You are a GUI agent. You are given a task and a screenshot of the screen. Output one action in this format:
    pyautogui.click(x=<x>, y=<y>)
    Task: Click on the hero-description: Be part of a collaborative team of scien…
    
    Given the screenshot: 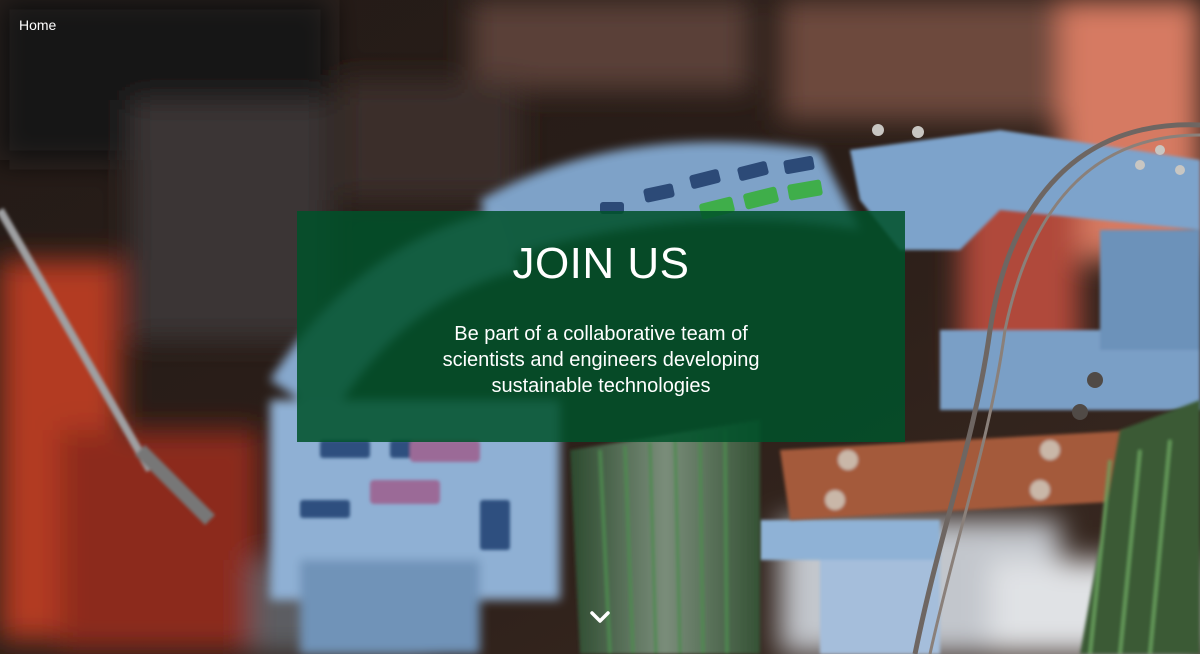 What is the action you would take?
    pyautogui.click(x=601, y=360)
    